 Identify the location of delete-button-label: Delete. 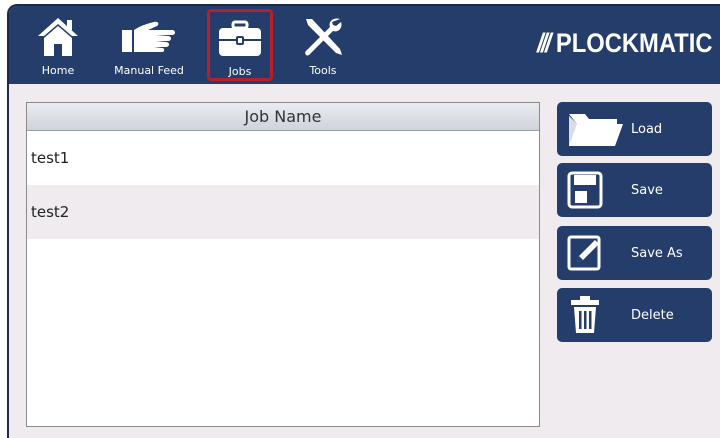
(652, 315).